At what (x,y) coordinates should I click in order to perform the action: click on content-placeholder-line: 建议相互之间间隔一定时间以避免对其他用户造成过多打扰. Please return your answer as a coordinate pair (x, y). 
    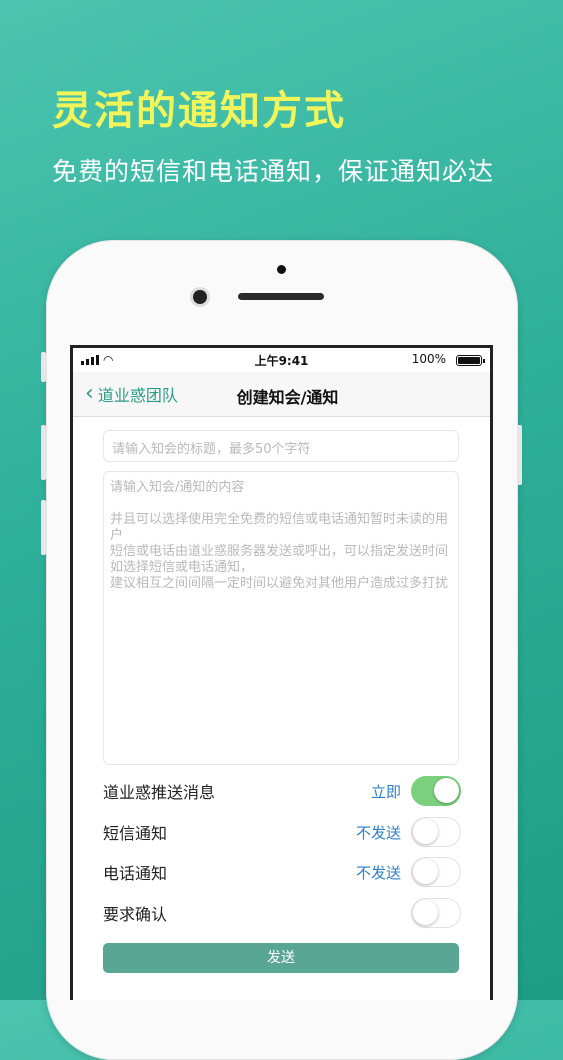
    Looking at the image, I should click on (279, 583).